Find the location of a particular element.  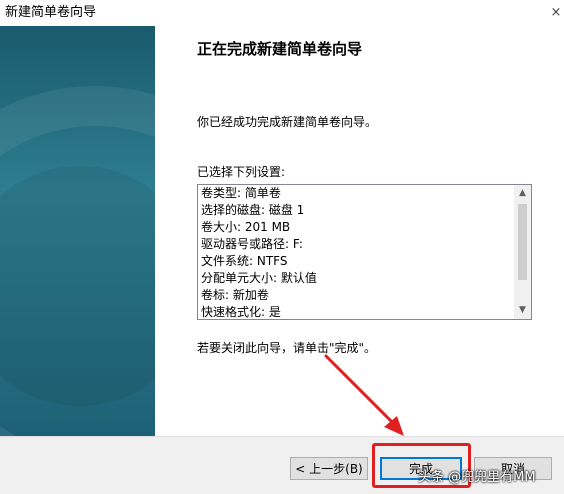

annotation-arrow-icon is located at coordinates (364, 395).